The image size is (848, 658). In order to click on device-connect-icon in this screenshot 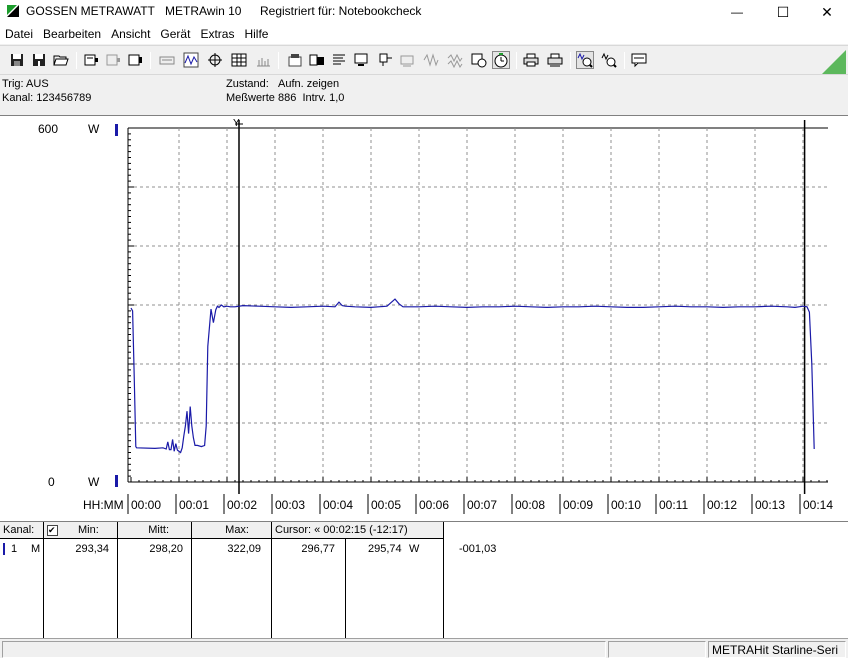, I will do `click(135, 60)`.